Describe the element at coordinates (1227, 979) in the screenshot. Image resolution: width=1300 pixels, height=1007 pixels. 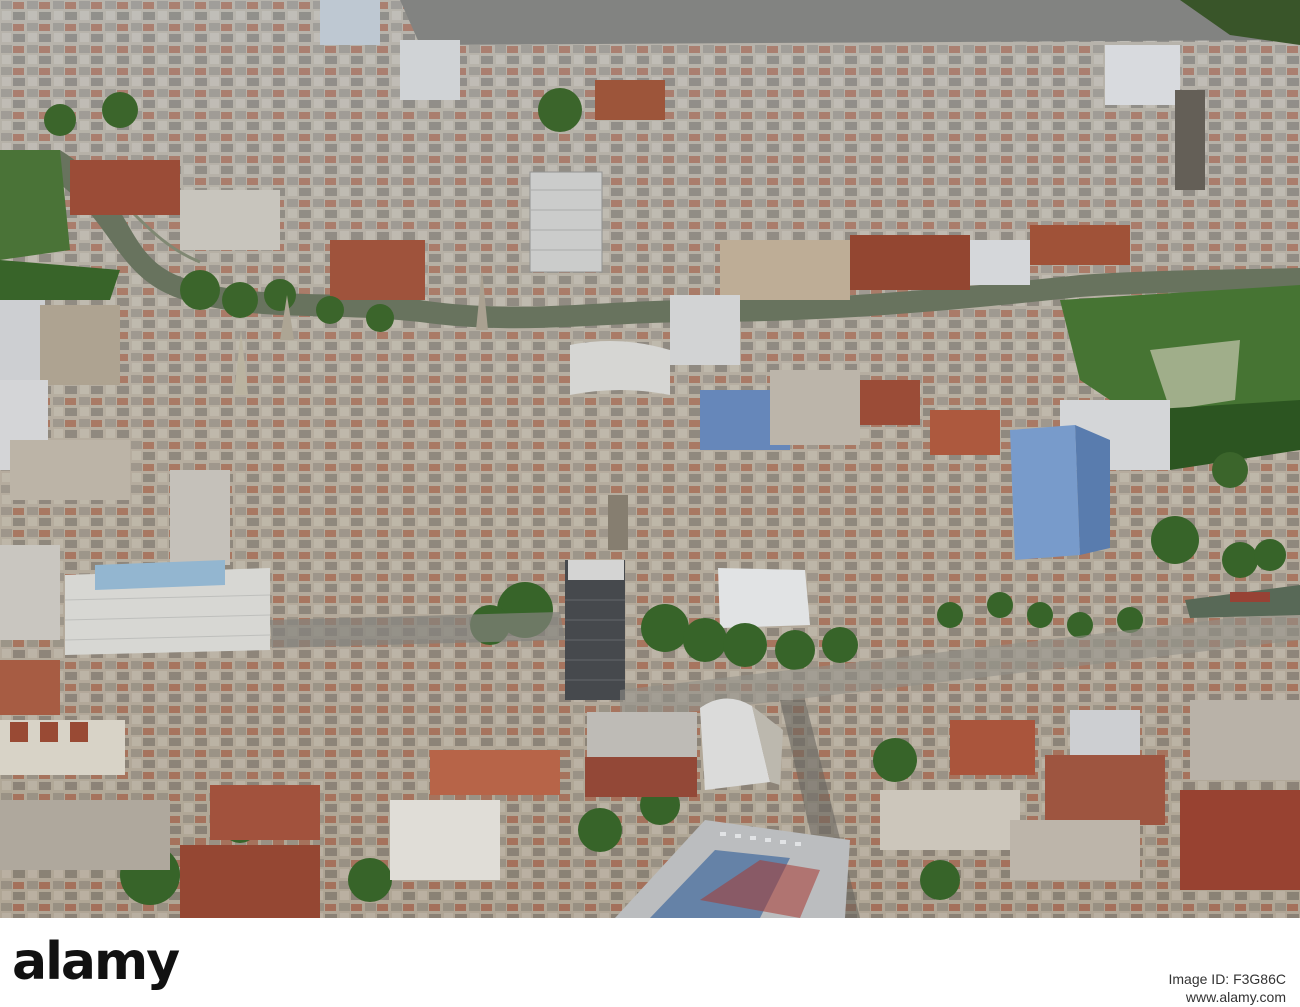
I see `image-id: Image ID: F3G86C` at that location.